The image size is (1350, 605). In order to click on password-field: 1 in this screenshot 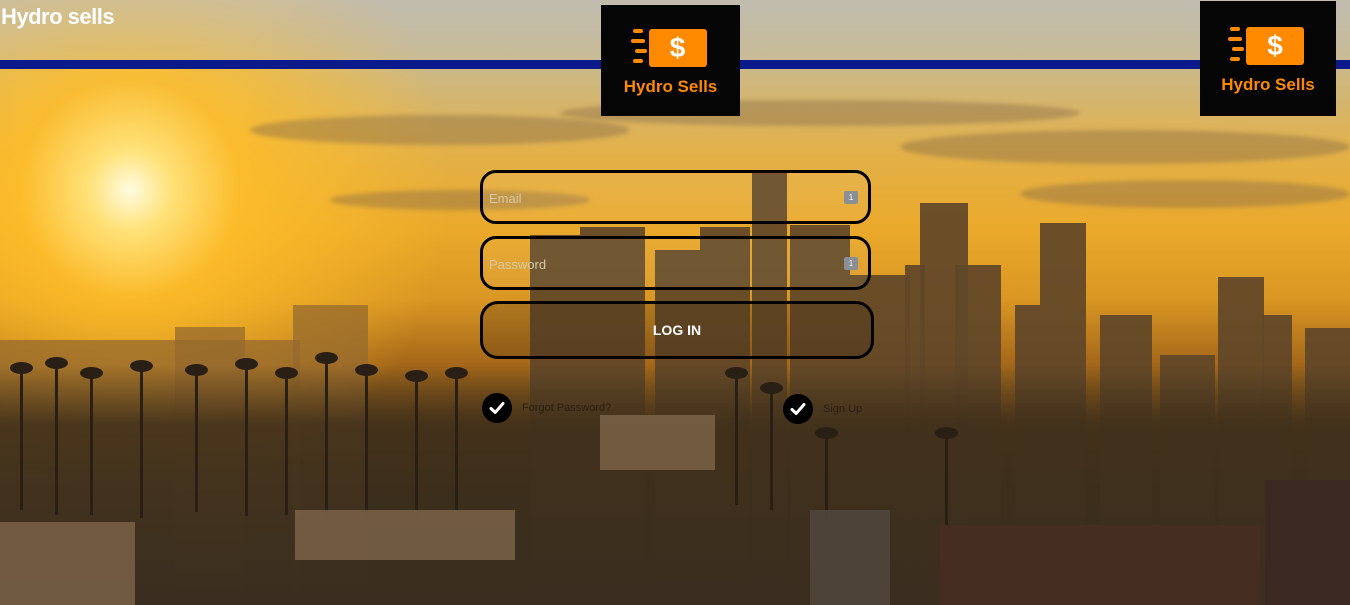, I will do `click(675, 263)`.